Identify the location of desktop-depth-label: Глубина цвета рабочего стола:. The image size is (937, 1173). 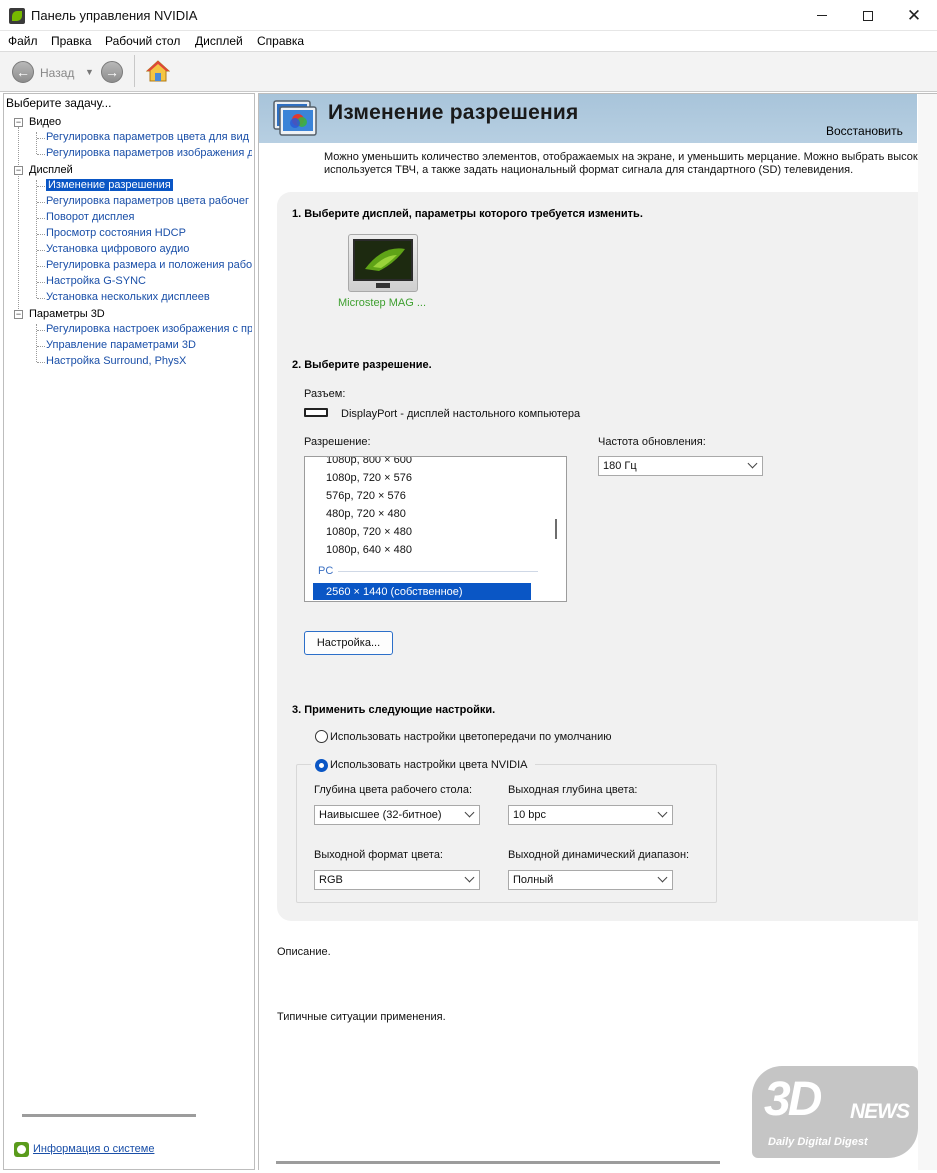
(393, 790).